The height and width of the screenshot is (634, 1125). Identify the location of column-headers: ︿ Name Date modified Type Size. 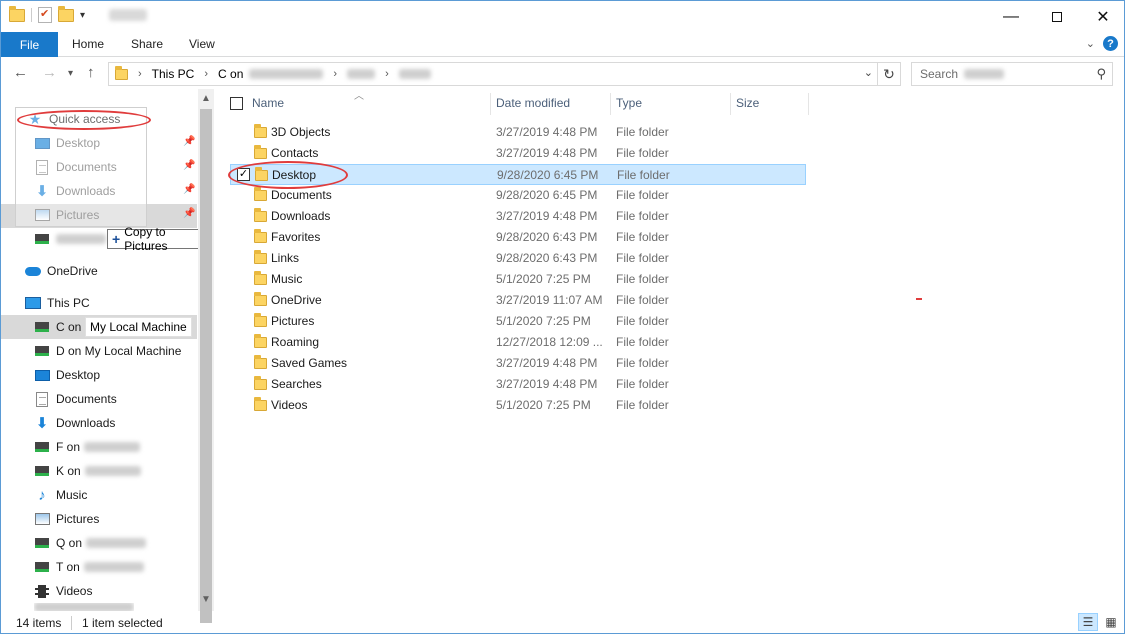
(514, 103).